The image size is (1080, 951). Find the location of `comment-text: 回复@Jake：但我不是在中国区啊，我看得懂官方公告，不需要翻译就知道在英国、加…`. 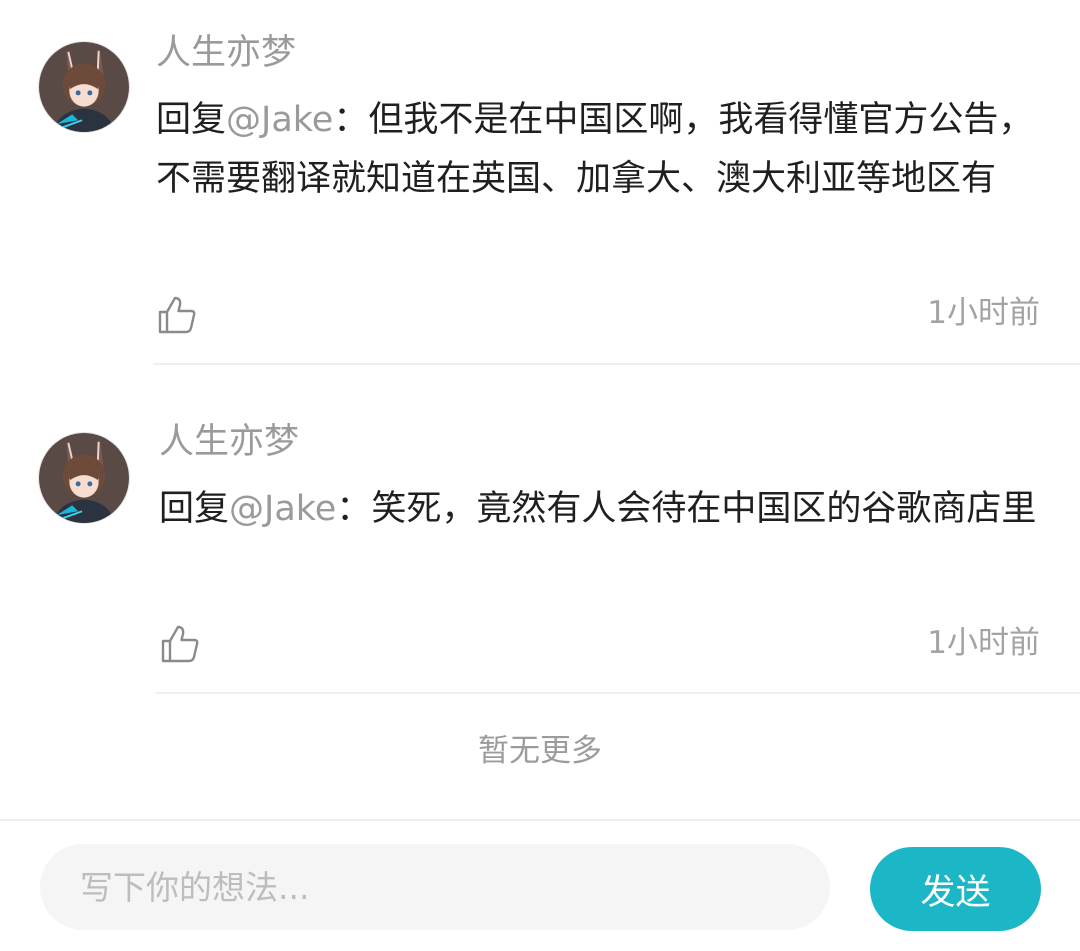

comment-text: 回复@Jake：但我不是在中国区啊，我看得懂官方公告，不需要翻译就知道在英国、加… is located at coordinates (596, 150).